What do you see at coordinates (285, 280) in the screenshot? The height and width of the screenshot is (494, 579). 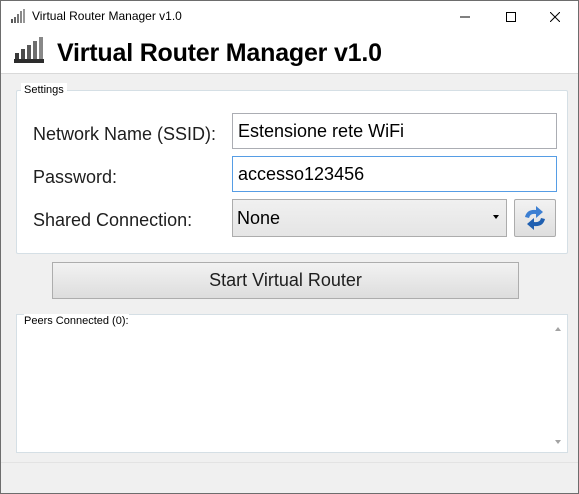 I see `start-router-button: Start Virtual Router` at bounding box center [285, 280].